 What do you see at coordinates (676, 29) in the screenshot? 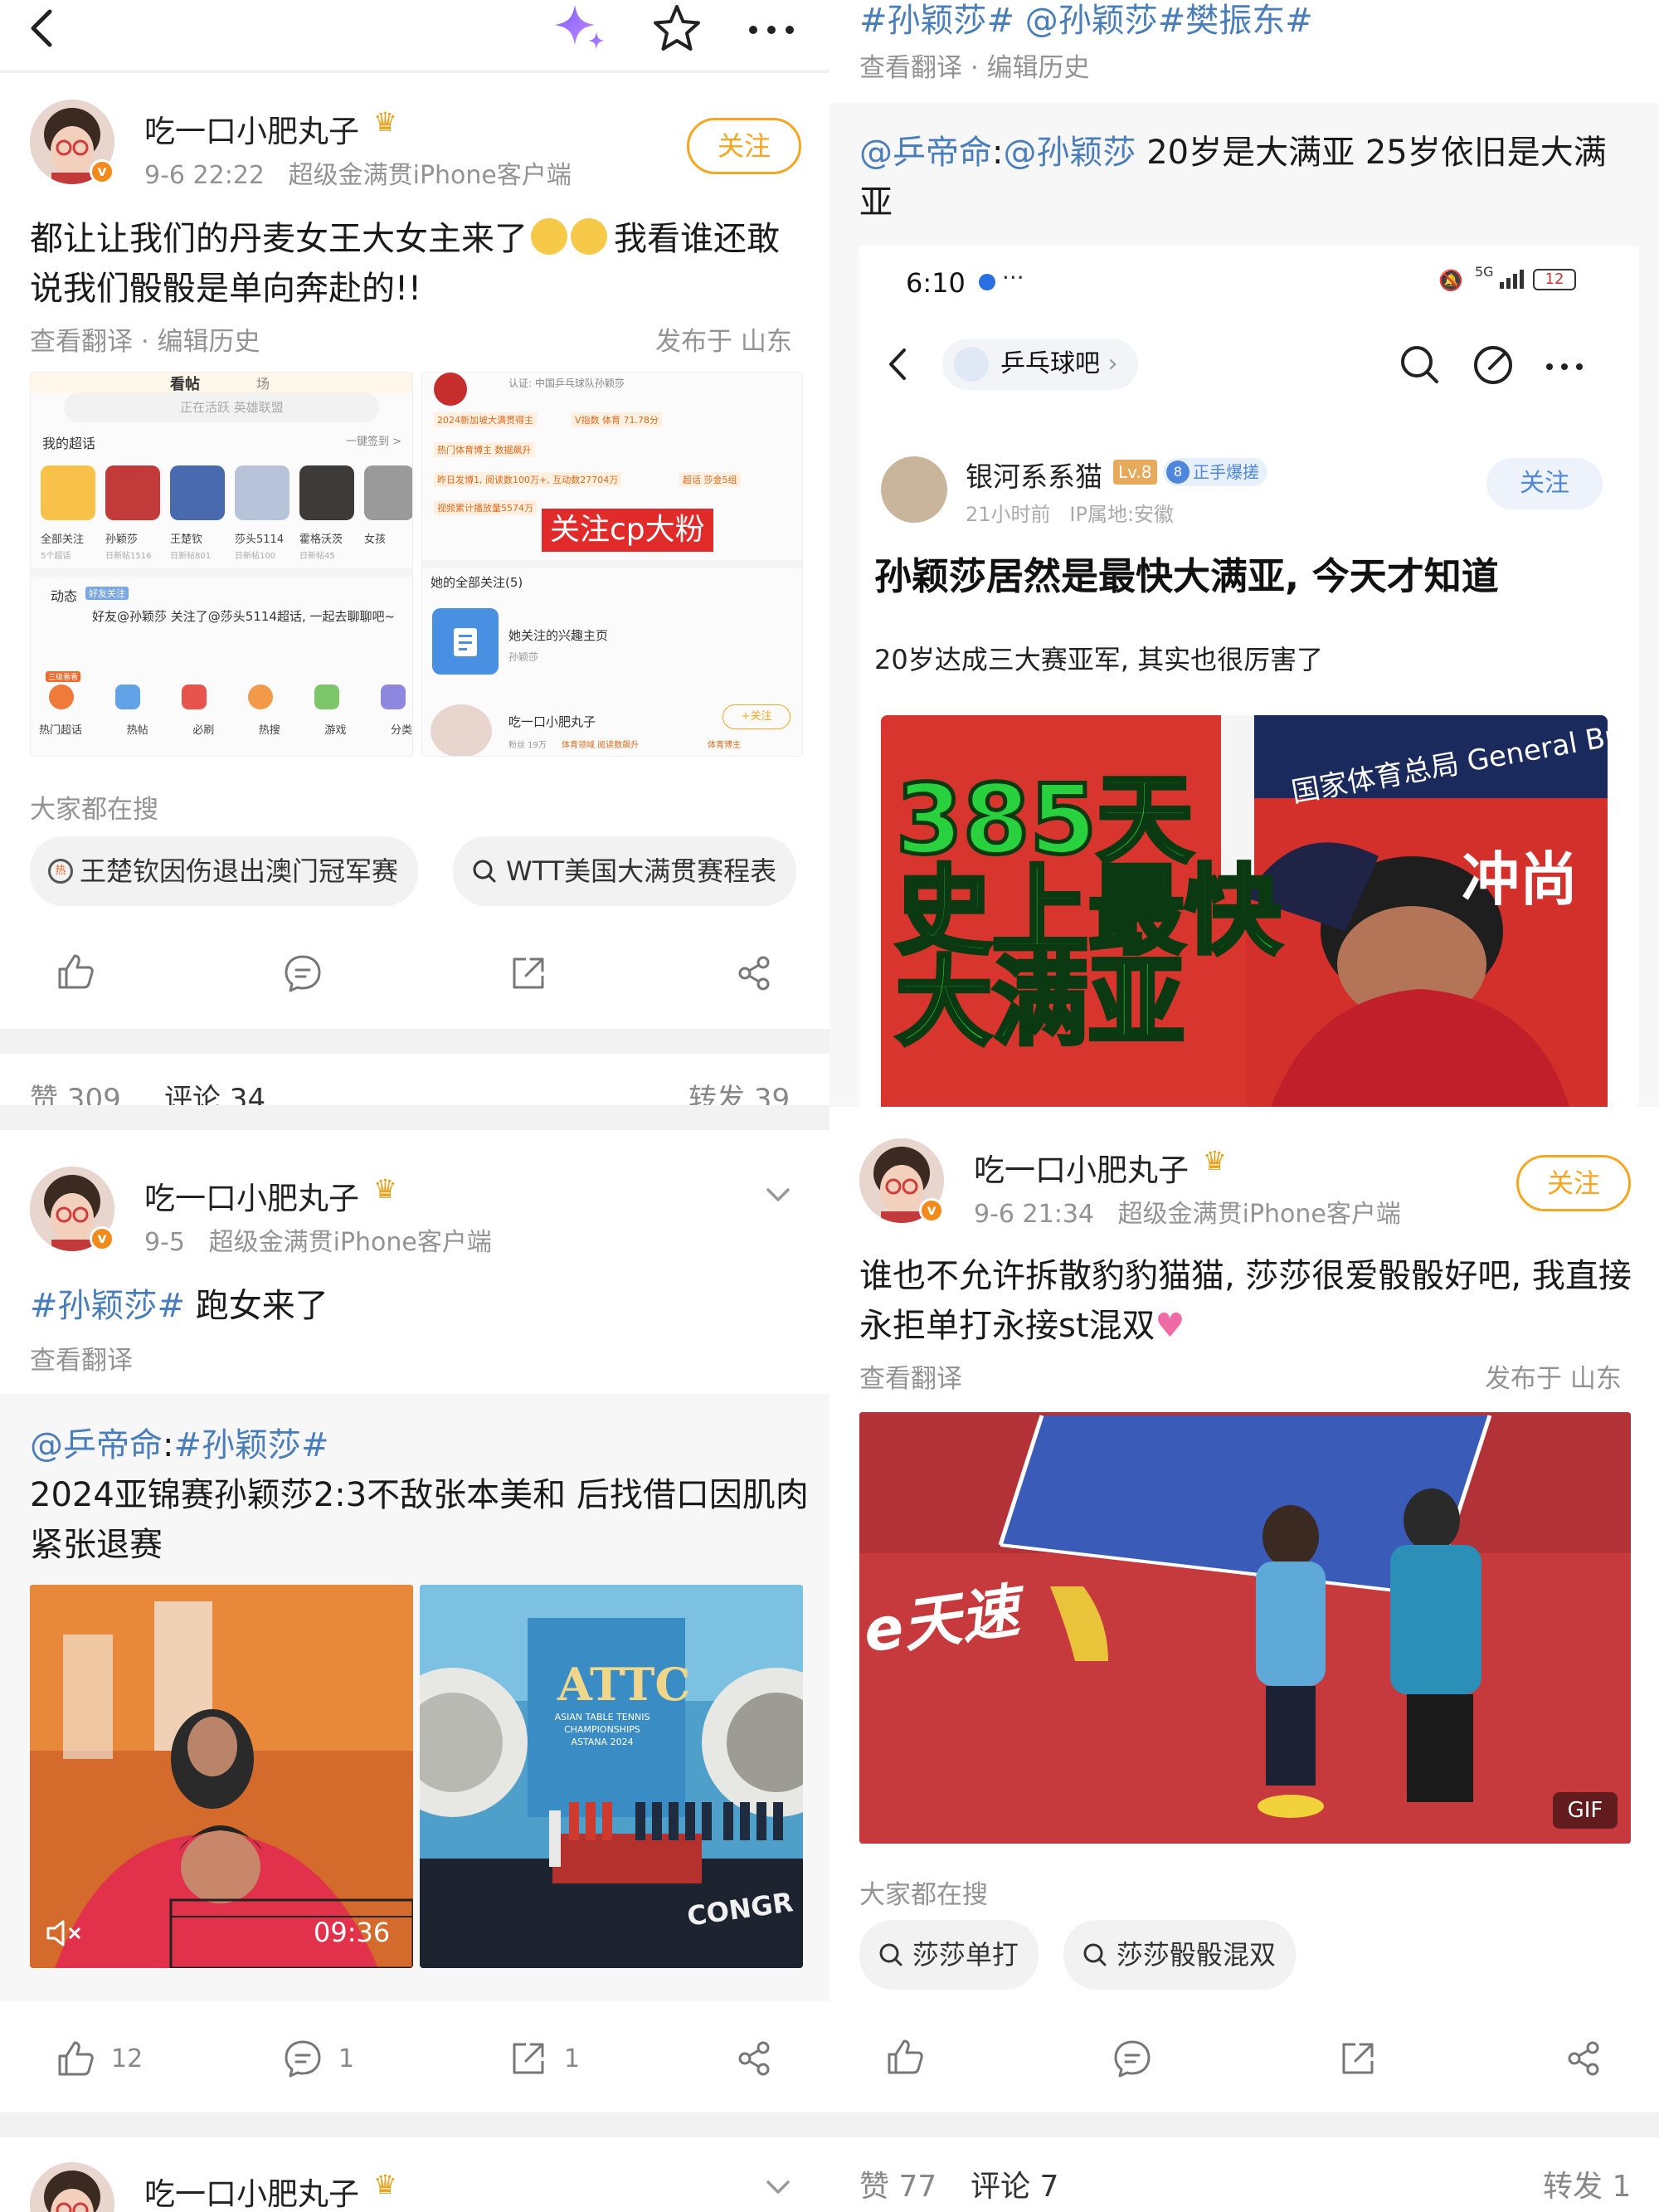
I see `favorite-button` at bounding box center [676, 29].